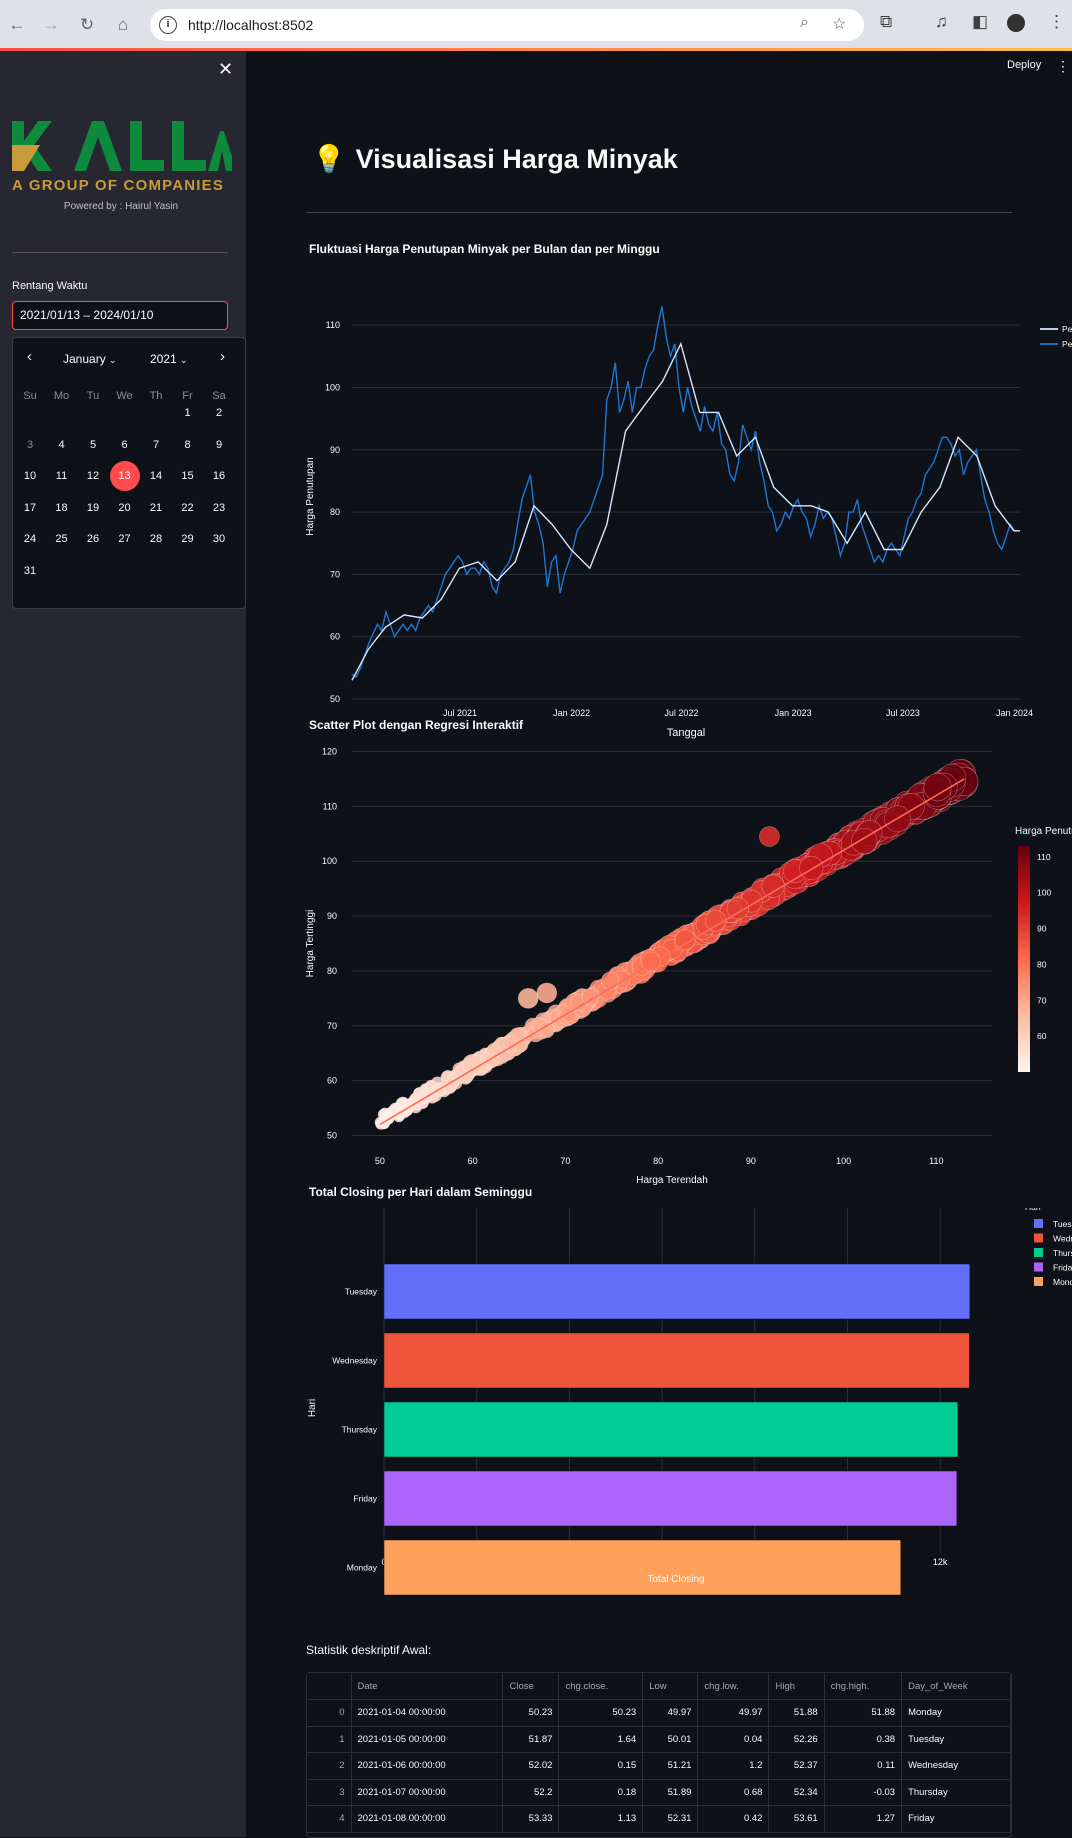 The width and height of the screenshot is (1072, 1838). Describe the element at coordinates (219, 508) in the screenshot. I see `calendar-day-23: 23` at that location.